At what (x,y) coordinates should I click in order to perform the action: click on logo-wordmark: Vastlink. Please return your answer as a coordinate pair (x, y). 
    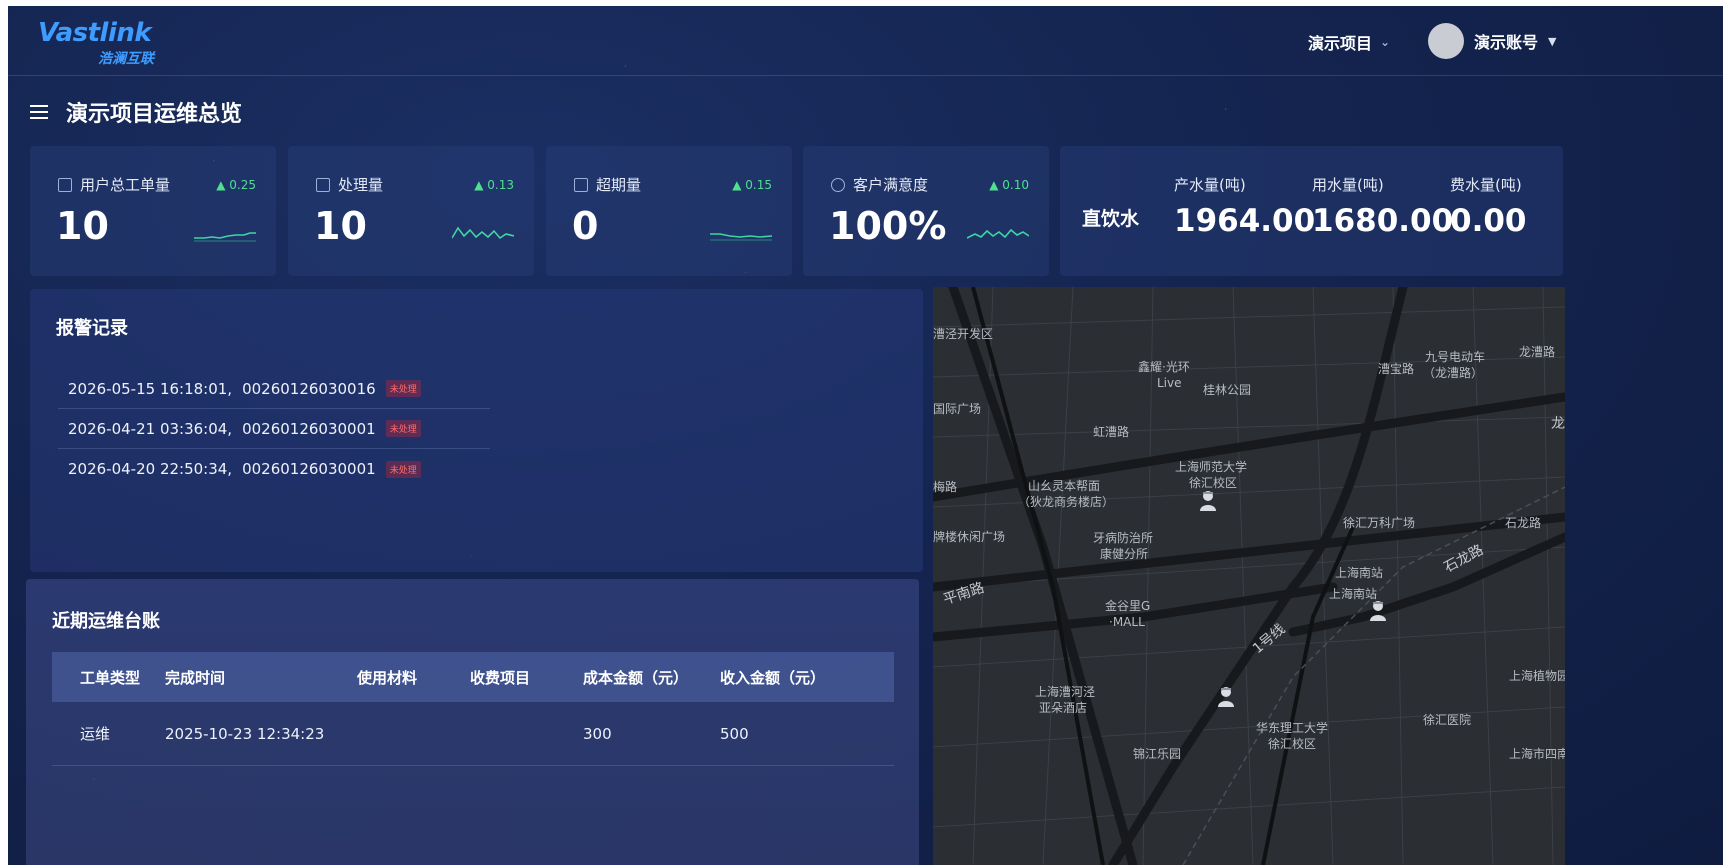
    Looking at the image, I should click on (95, 33).